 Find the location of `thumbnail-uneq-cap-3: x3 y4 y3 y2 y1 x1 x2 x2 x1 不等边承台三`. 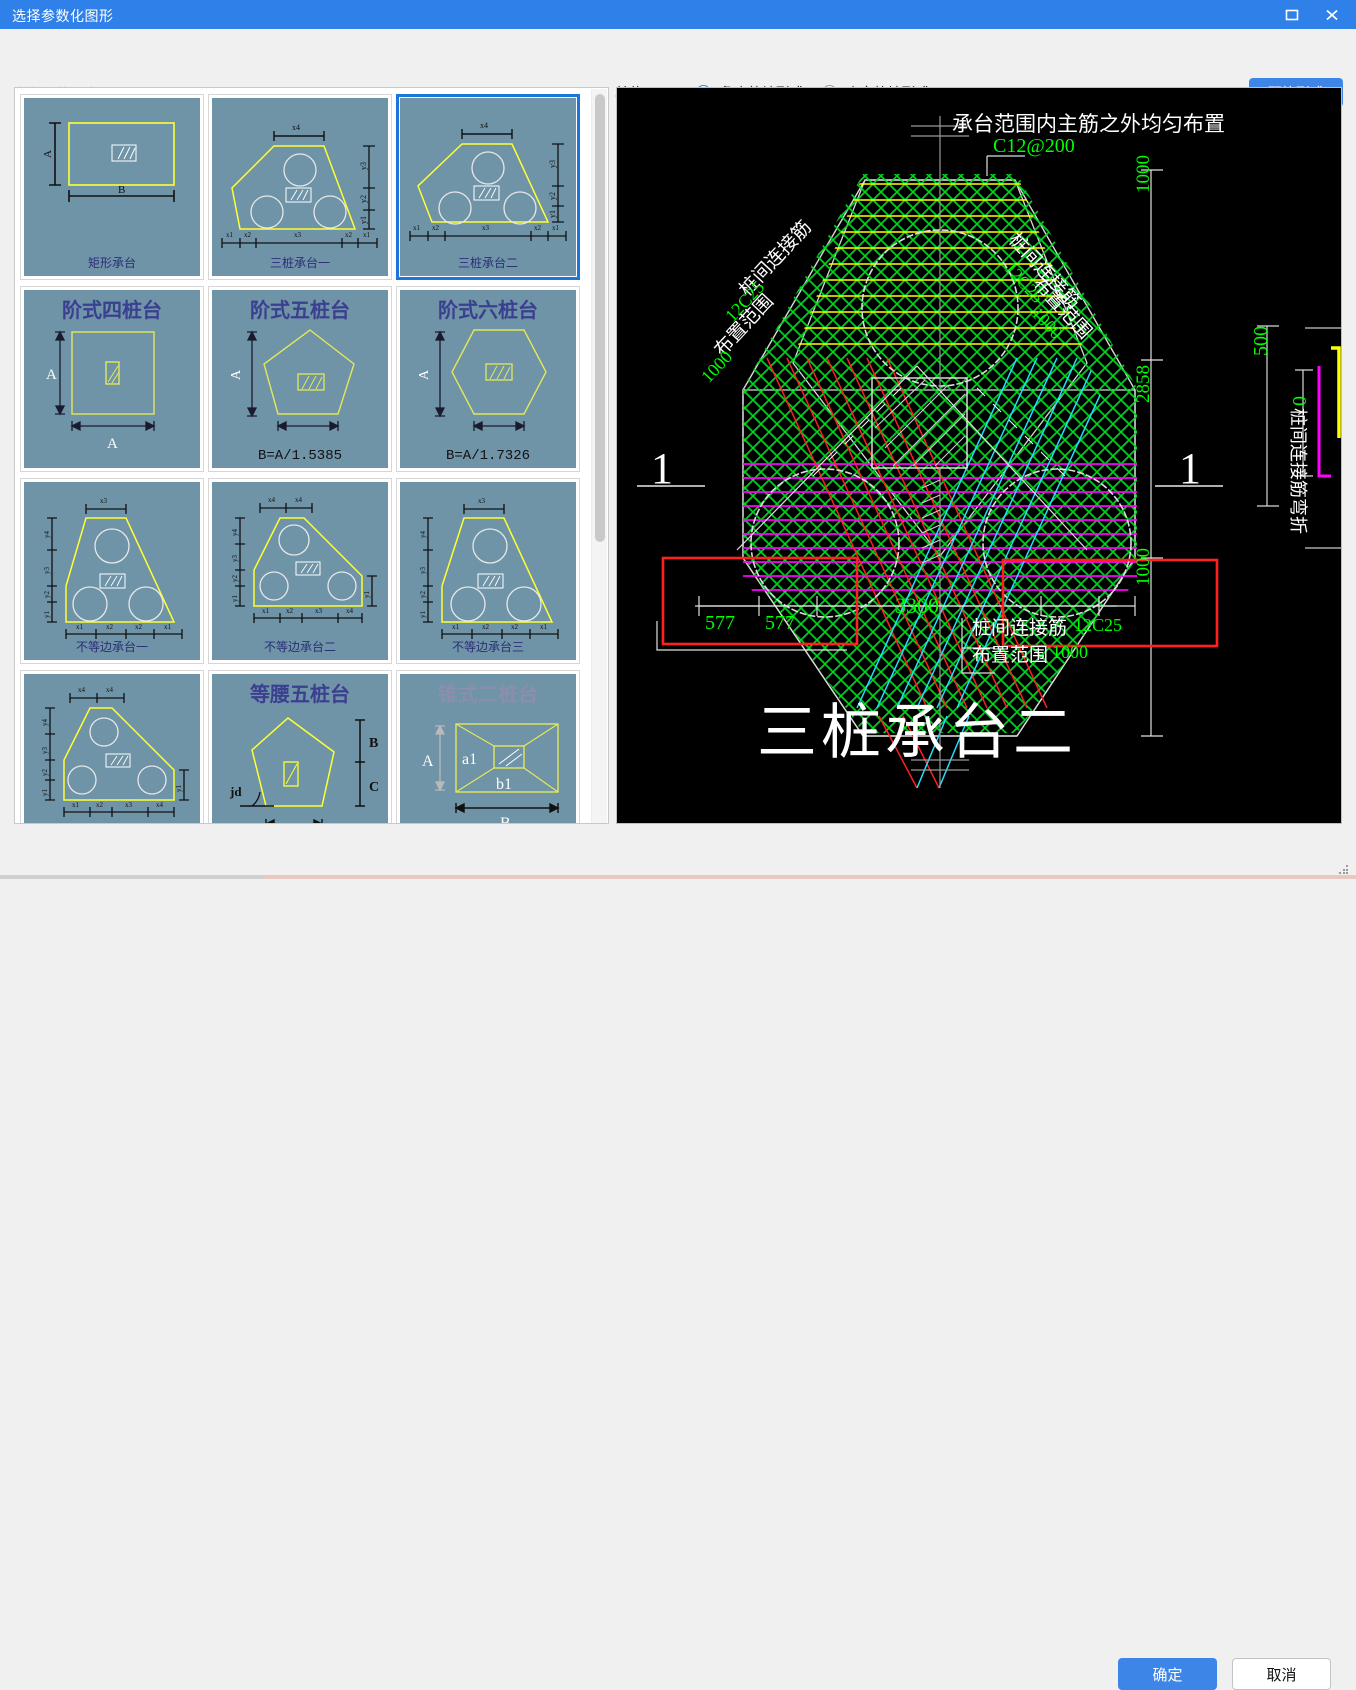

thumbnail-uneq-cap-3: x3 y4 y3 y2 y1 x1 x2 x2 x1 不等边承台三 is located at coordinates (488, 571).